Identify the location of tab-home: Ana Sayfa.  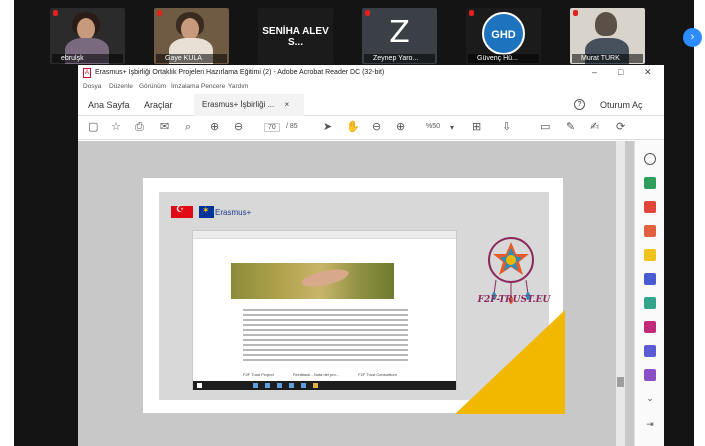
(109, 105).